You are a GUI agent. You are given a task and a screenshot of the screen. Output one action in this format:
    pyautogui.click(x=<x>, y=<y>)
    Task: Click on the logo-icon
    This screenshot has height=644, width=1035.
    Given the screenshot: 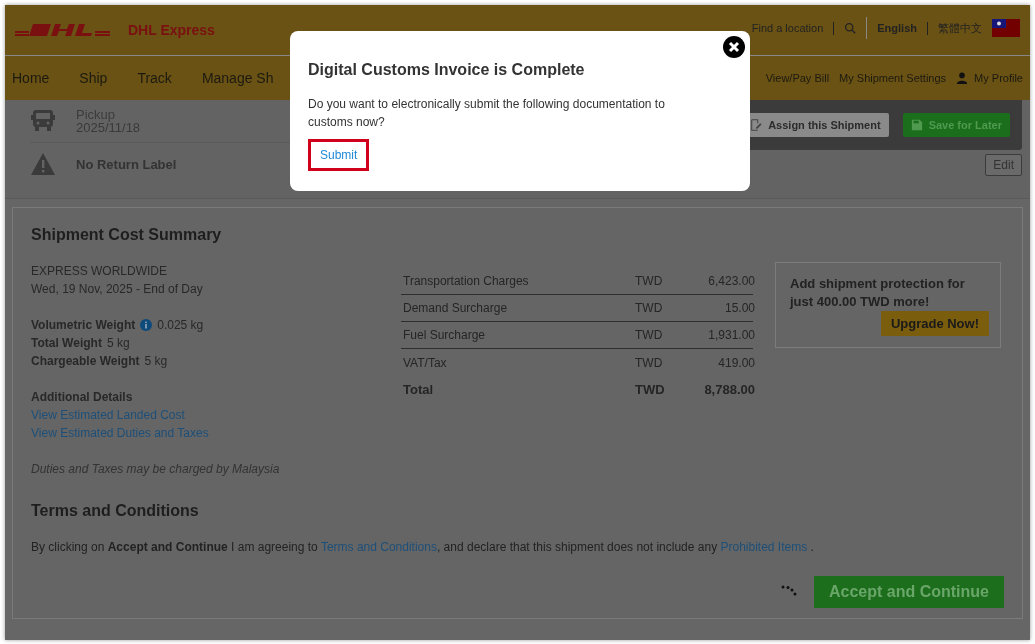 What is the action you would take?
    pyautogui.click(x=62, y=30)
    